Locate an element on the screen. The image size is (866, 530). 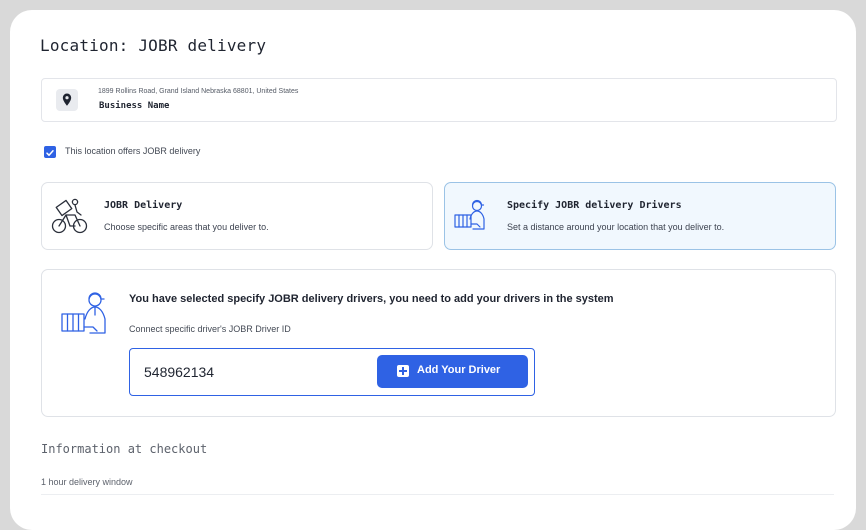
connect-driver-label: Connect specific driver's JOBR Driver ID is located at coordinates (210, 329).